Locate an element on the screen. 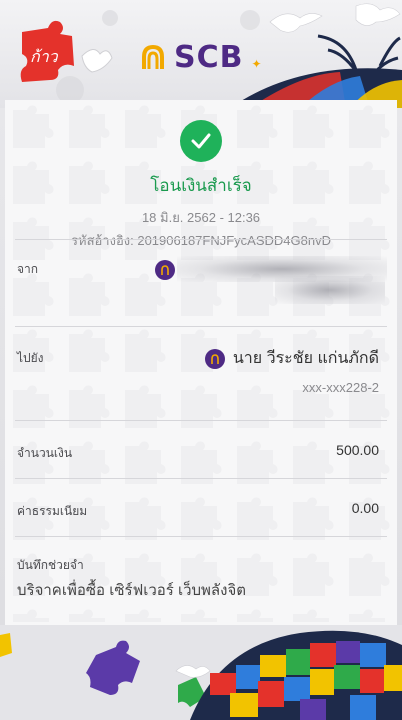  reference-code: รหัสอ้างอิง: 201906187FNJFycASDD4G8nvD is located at coordinates (201, 240).